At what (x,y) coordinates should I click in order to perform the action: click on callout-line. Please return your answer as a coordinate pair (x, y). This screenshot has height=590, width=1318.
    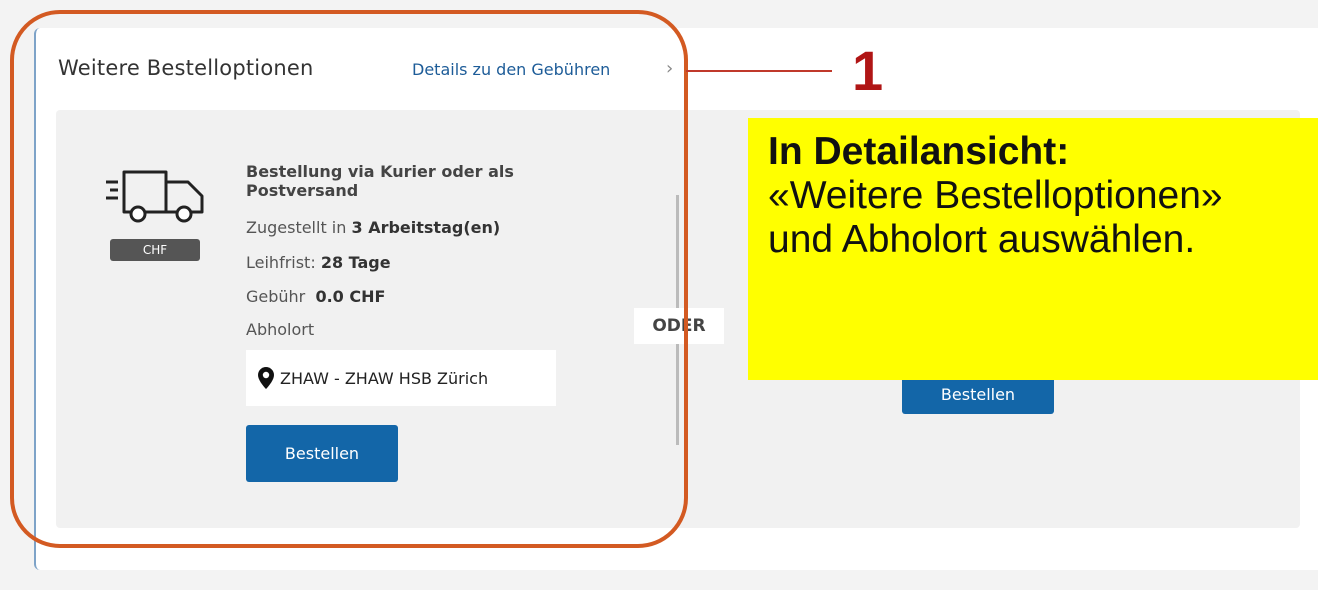
    Looking at the image, I should click on (759, 71).